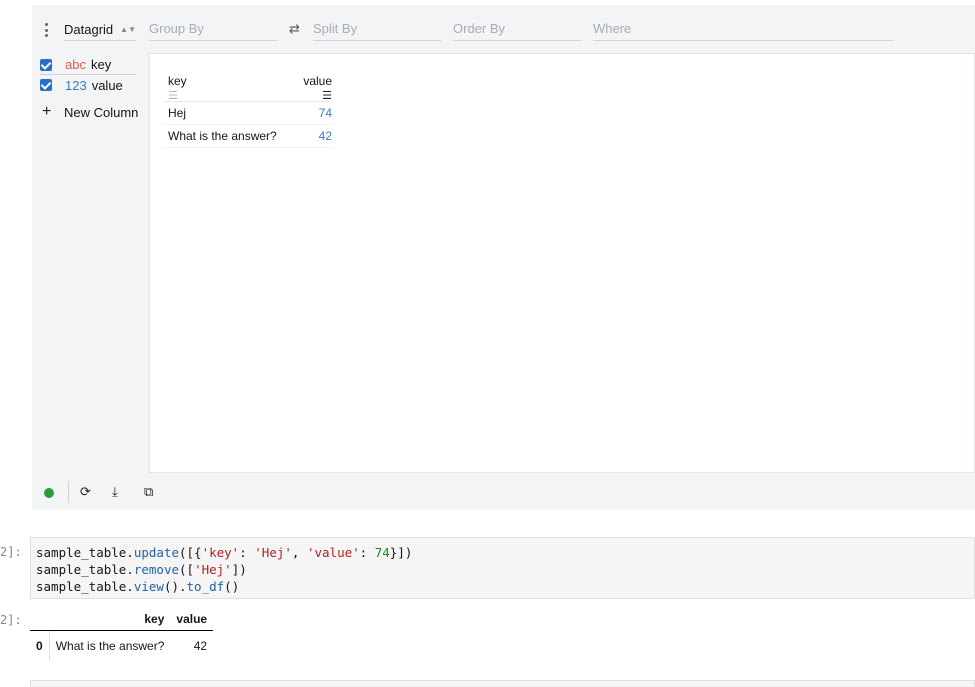 This screenshot has width=975, height=687. What do you see at coordinates (11, 620) in the screenshot?
I see `cell-output-prompt: 2]:` at bounding box center [11, 620].